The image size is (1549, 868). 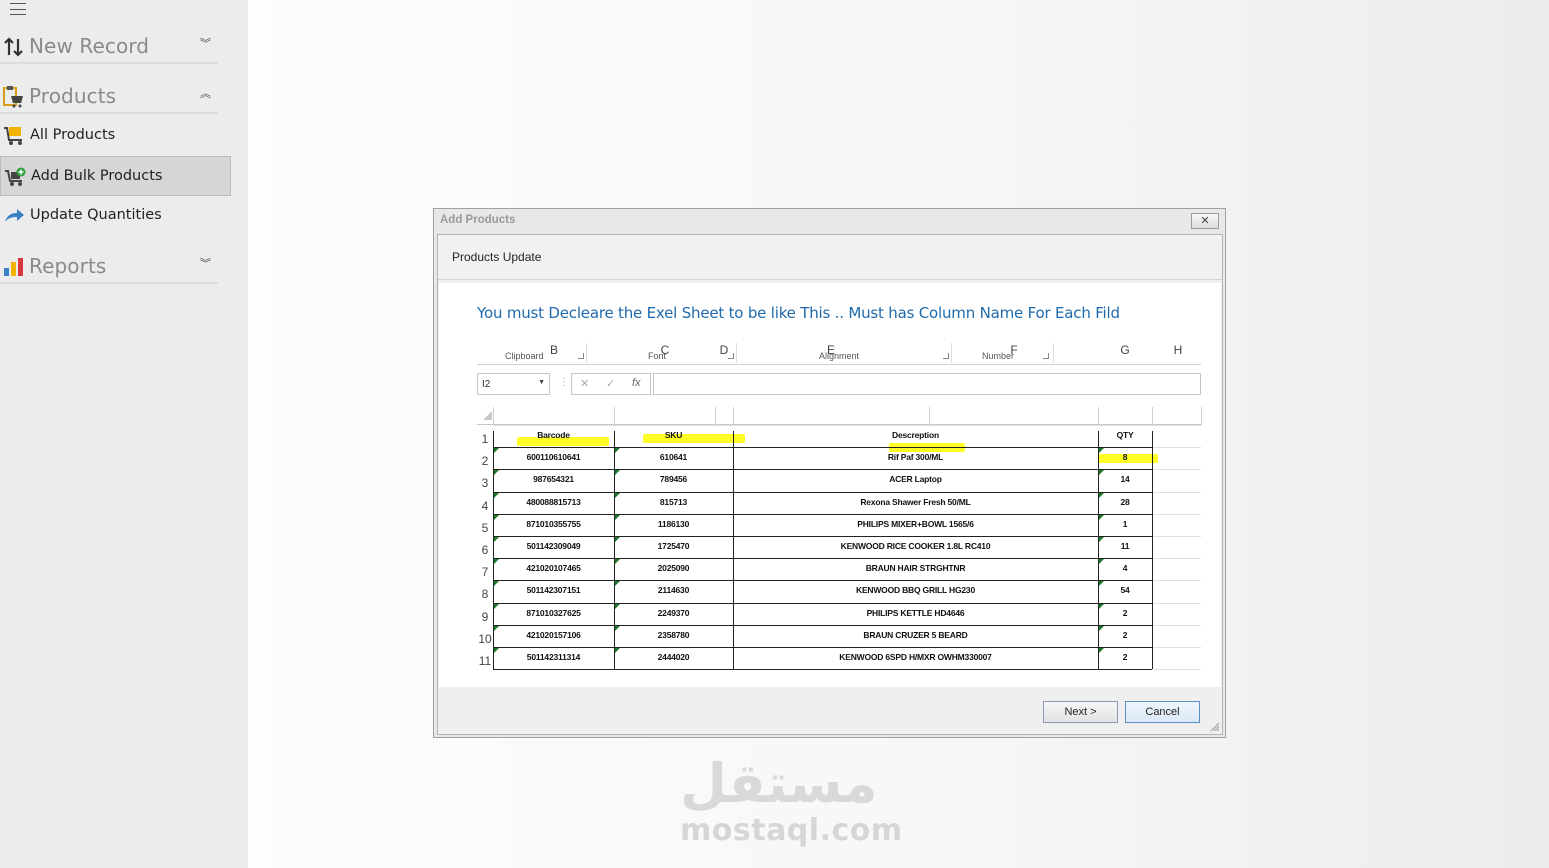 I want to click on ribbon-separator, so click(x=951, y=353).